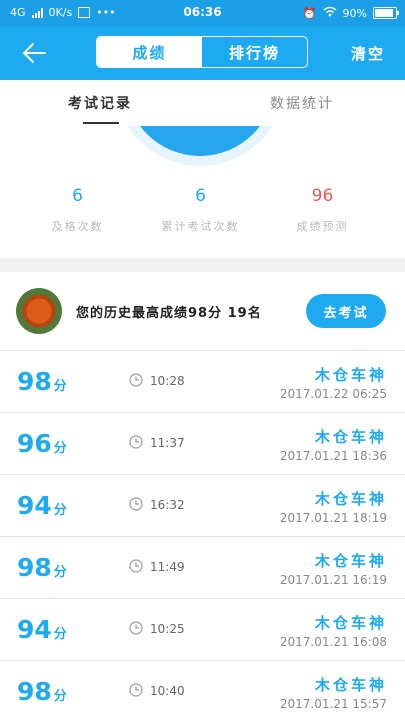 The width and height of the screenshot is (405, 722). What do you see at coordinates (77, 210) in the screenshot?
I see `stat-pass-count: 6 及格次数` at bounding box center [77, 210].